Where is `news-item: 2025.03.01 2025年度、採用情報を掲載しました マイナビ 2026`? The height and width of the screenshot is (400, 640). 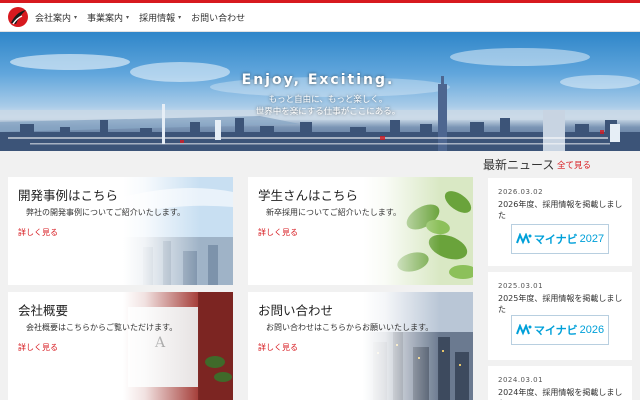
news-item: 2025.03.01 2025年度、採用情報を掲載しました マイナビ 2026 is located at coordinates (560, 316).